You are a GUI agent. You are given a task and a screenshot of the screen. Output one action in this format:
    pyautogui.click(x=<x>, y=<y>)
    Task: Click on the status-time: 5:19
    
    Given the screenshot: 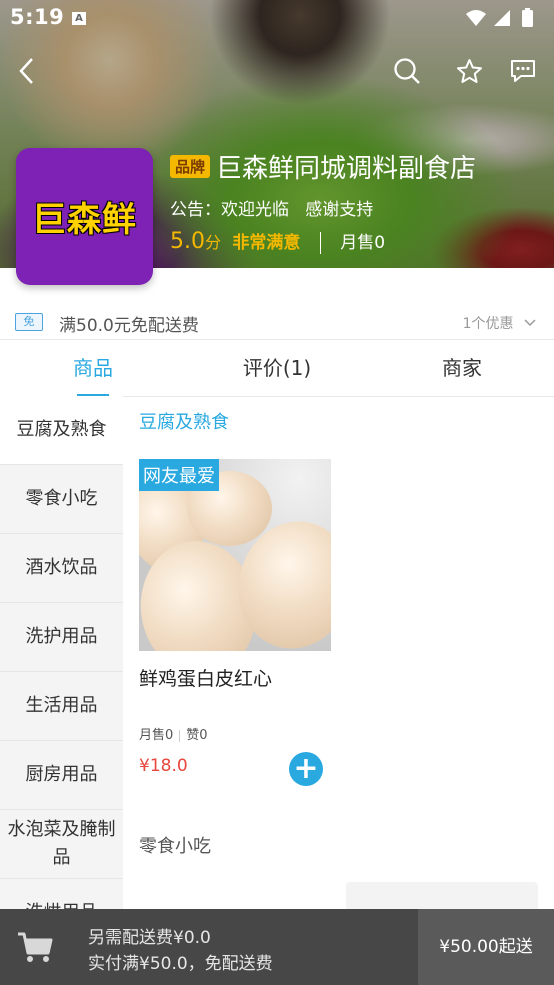 What is the action you would take?
    pyautogui.click(x=37, y=17)
    